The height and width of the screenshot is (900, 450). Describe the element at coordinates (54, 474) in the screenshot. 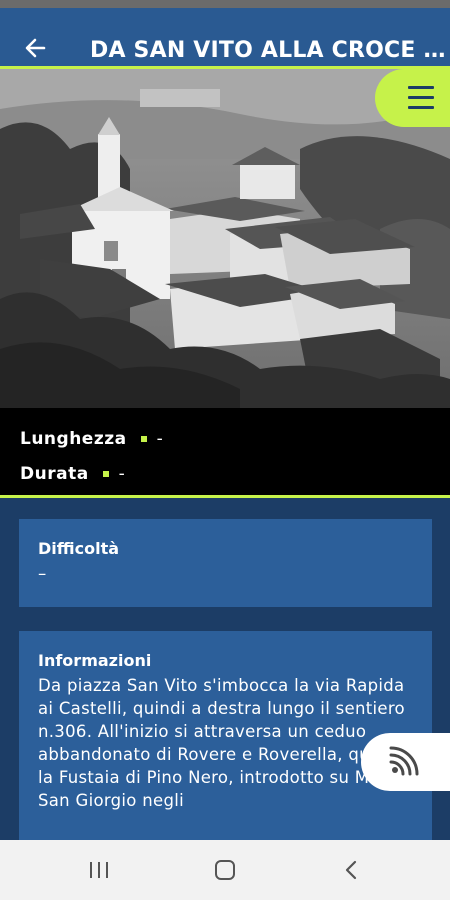

I see `duration-label: Durata` at that location.